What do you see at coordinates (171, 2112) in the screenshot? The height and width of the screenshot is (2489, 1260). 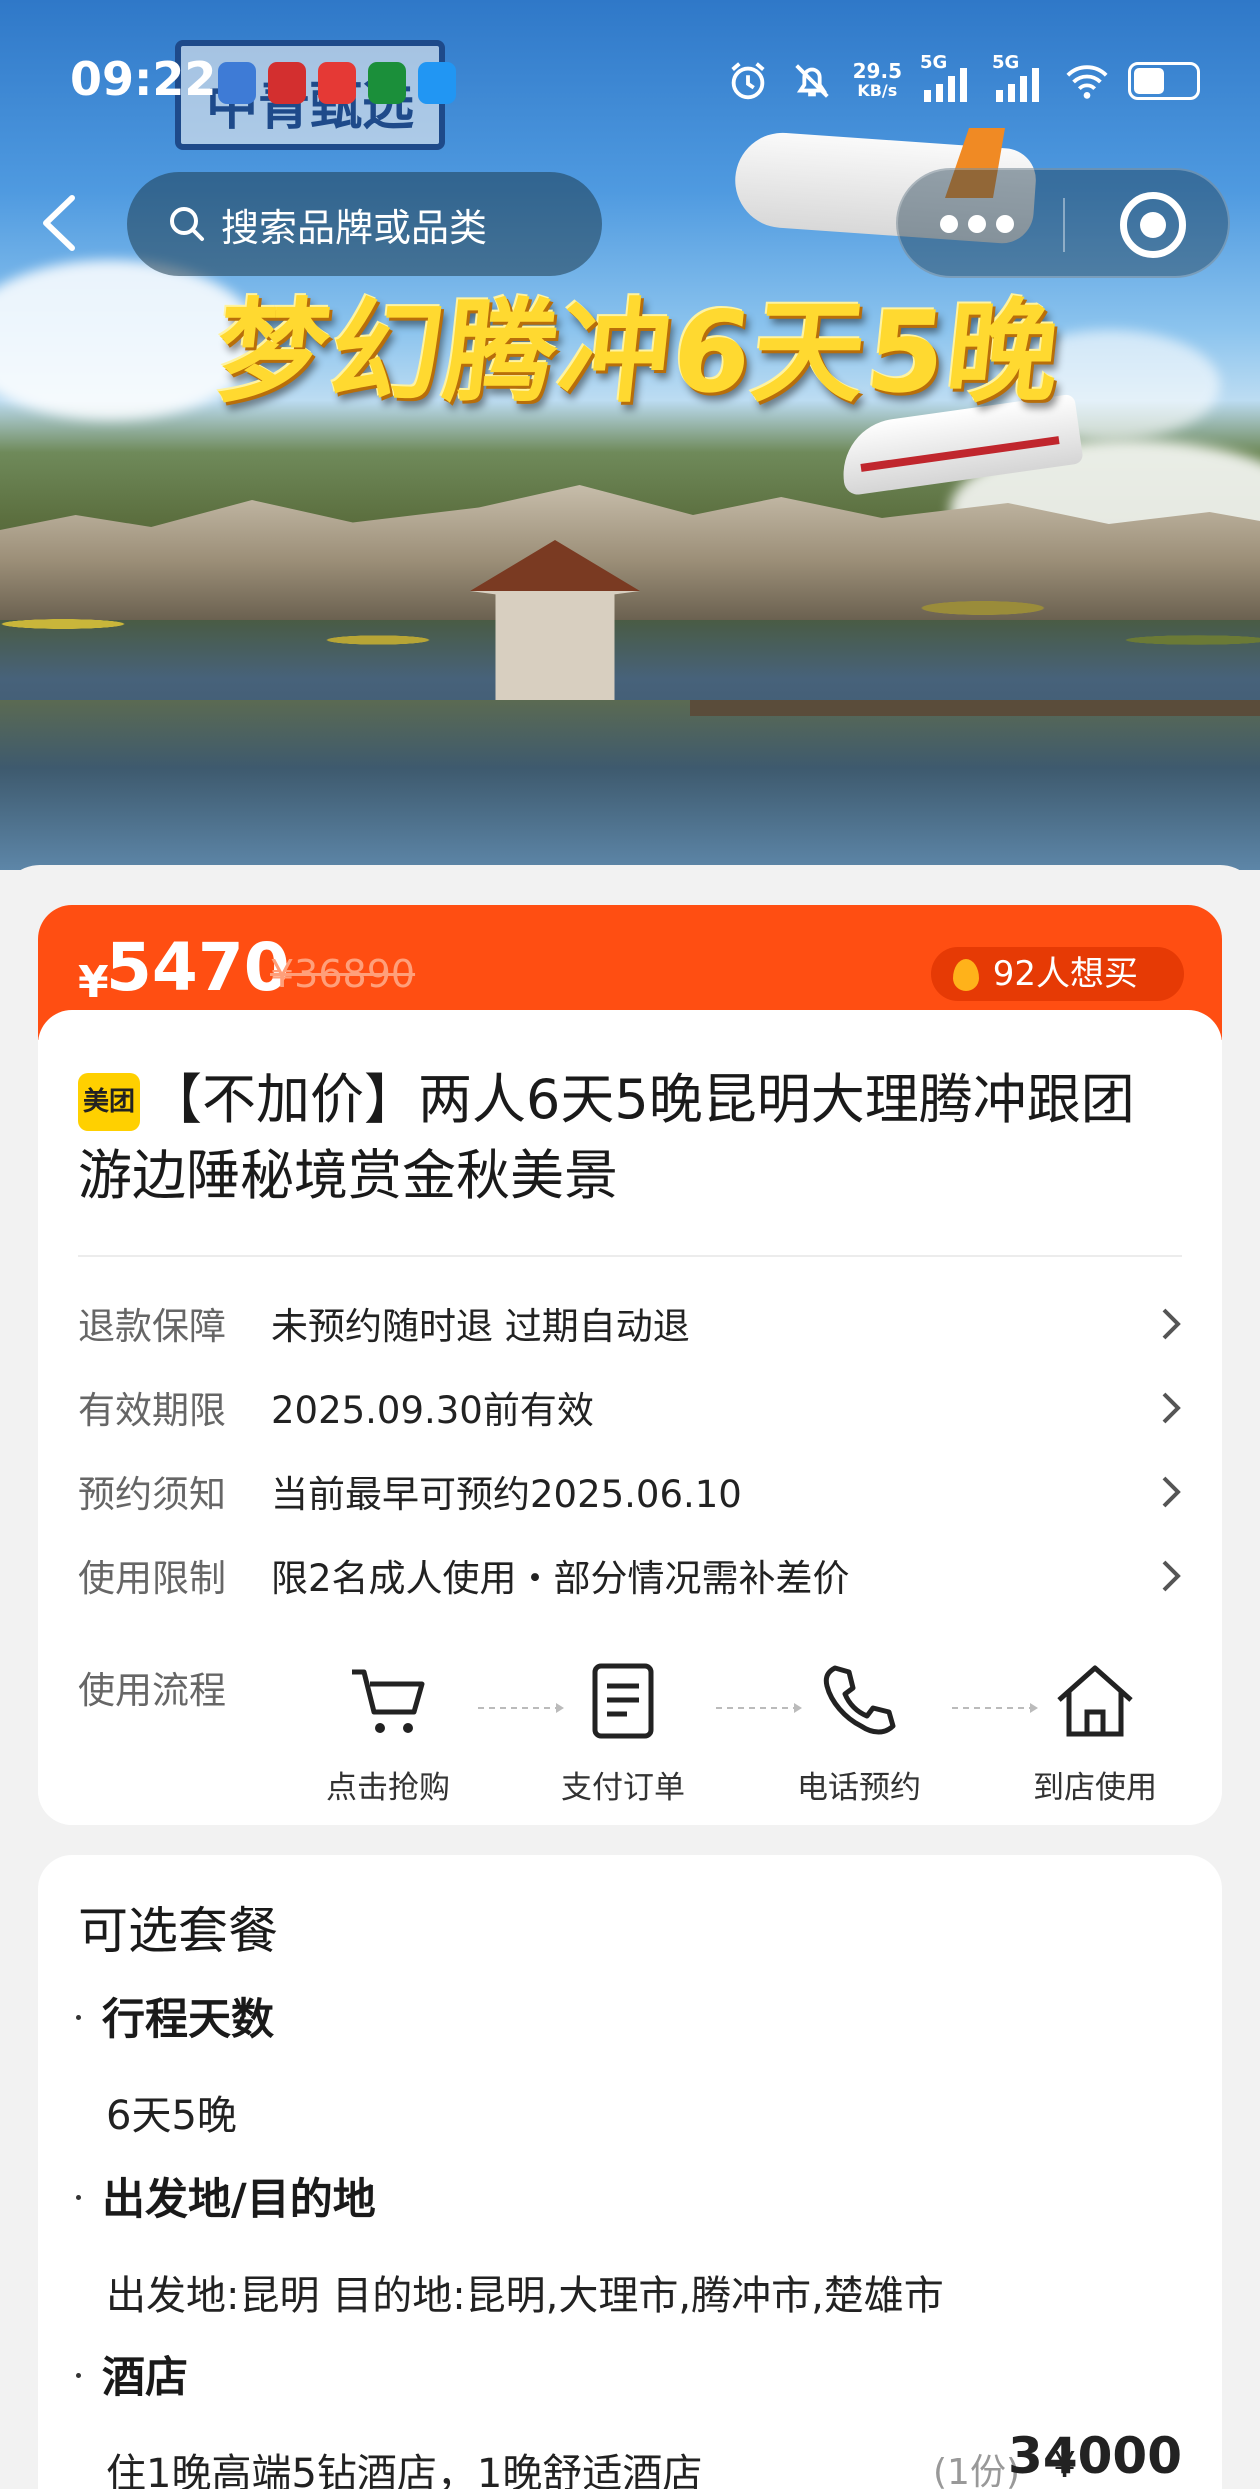 I see `section-days-value: 6天5晚` at bounding box center [171, 2112].